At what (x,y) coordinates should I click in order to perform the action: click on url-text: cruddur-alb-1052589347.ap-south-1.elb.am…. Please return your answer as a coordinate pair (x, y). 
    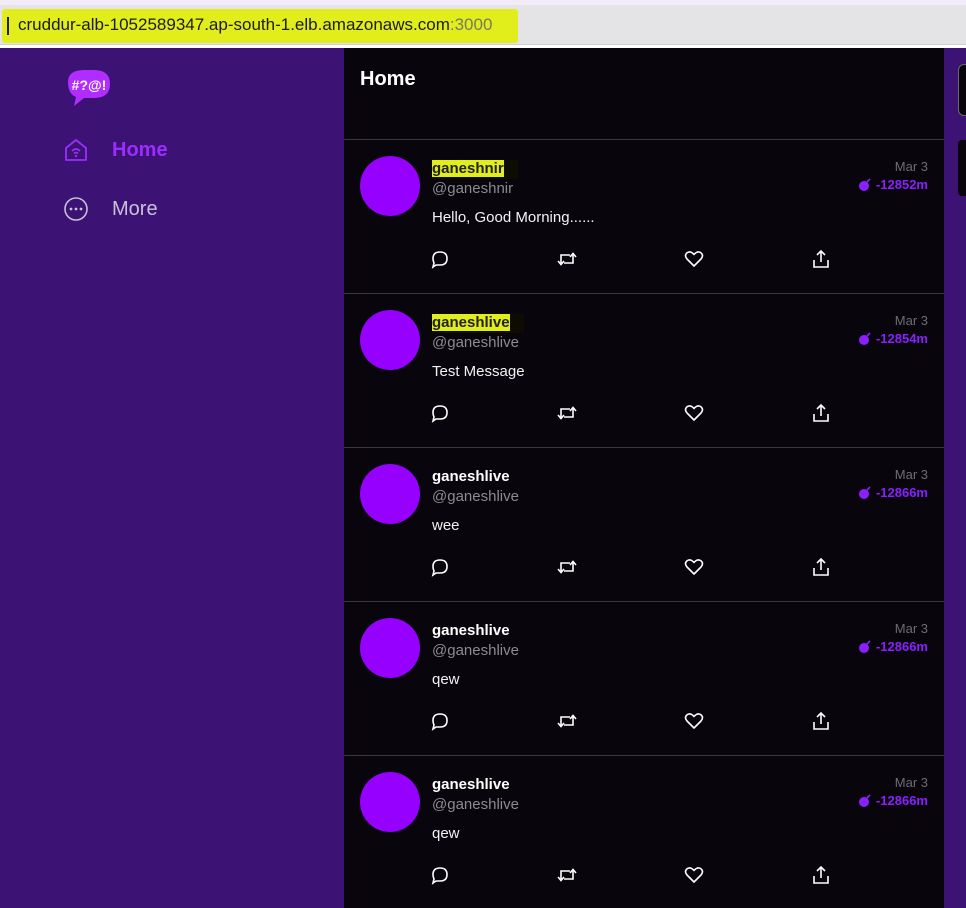
    Looking at the image, I should click on (255, 25).